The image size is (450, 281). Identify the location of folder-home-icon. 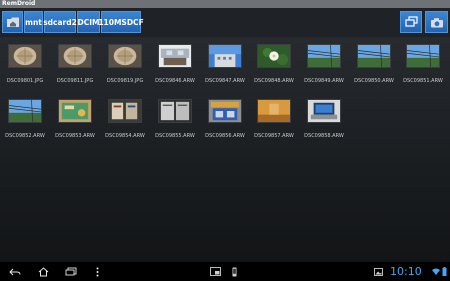
(12, 22).